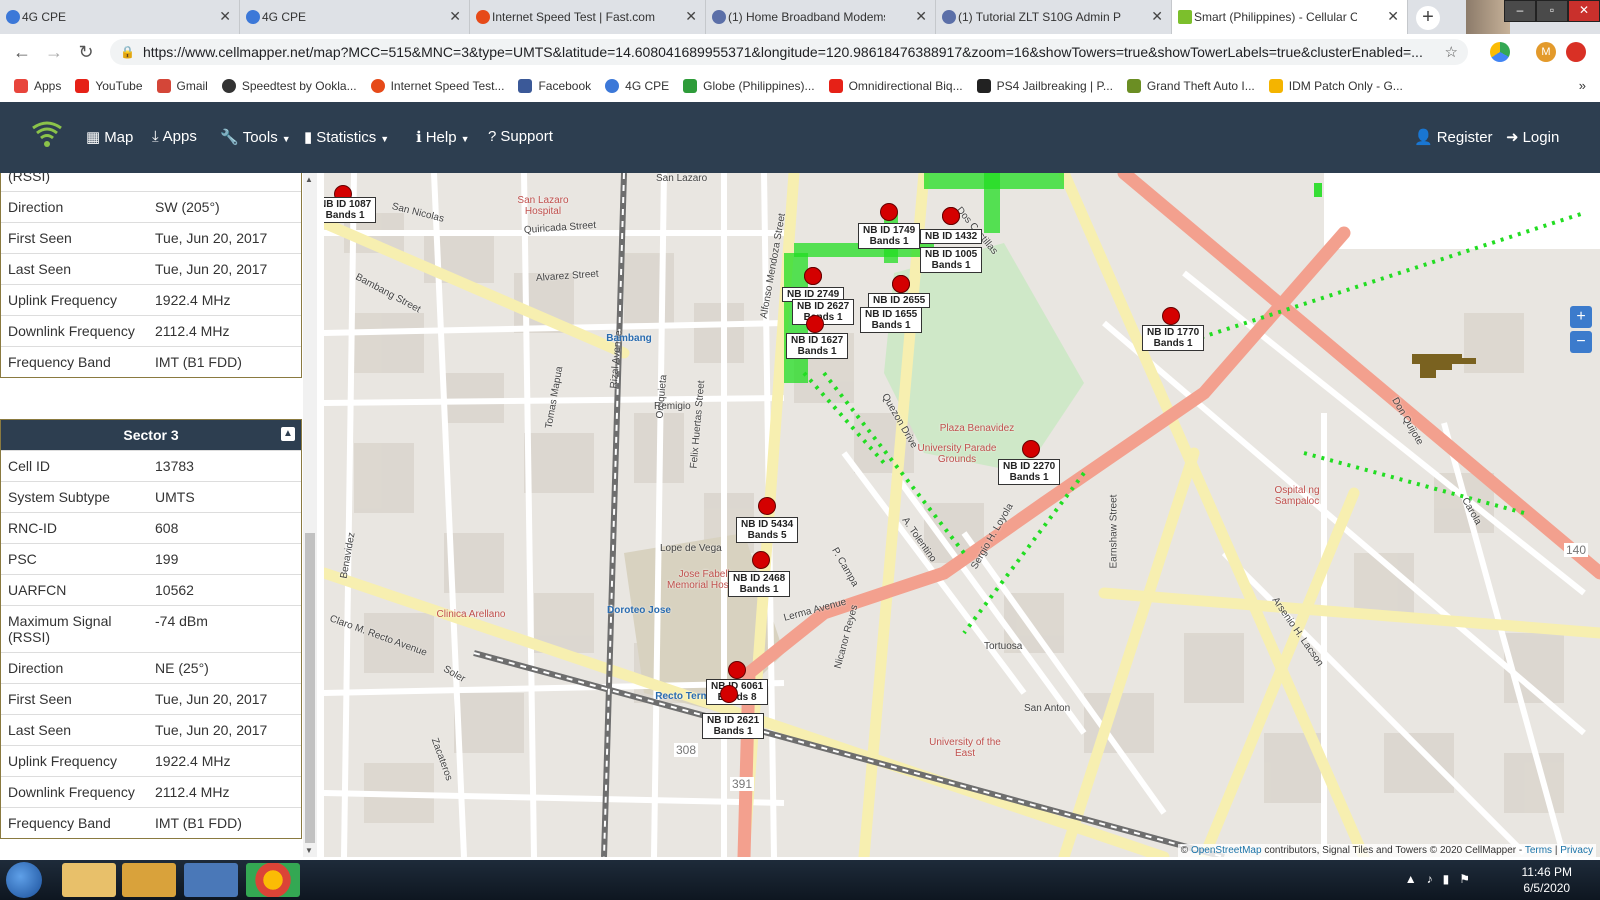 The image size is (1600, 900). Describe the element at coordinates (155, 136) in the screenshot. I see `download-icon: ⤓` at that location.